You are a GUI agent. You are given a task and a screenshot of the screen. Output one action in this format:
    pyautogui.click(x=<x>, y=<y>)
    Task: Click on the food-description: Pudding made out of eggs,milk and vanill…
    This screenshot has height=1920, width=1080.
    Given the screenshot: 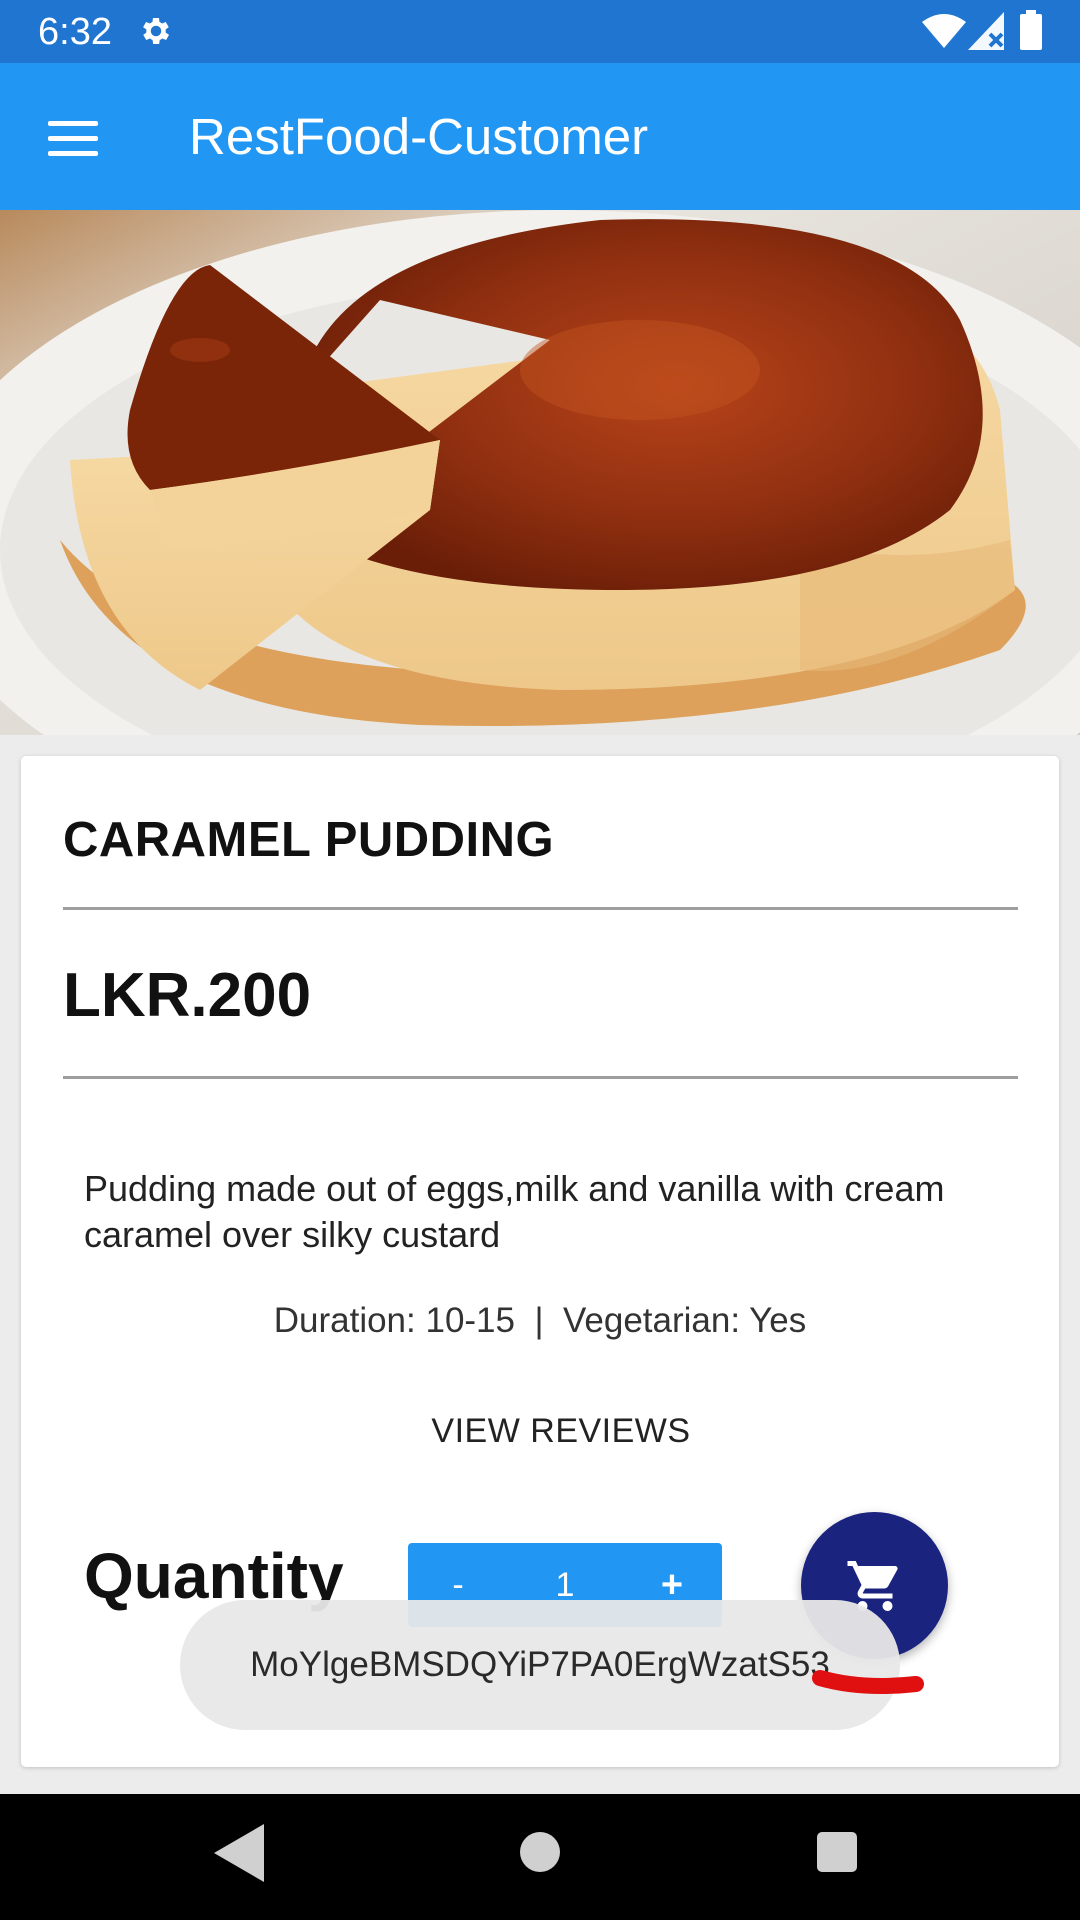 What is the action you would take?
    pyautogui.click(x=514, y=1211)
    